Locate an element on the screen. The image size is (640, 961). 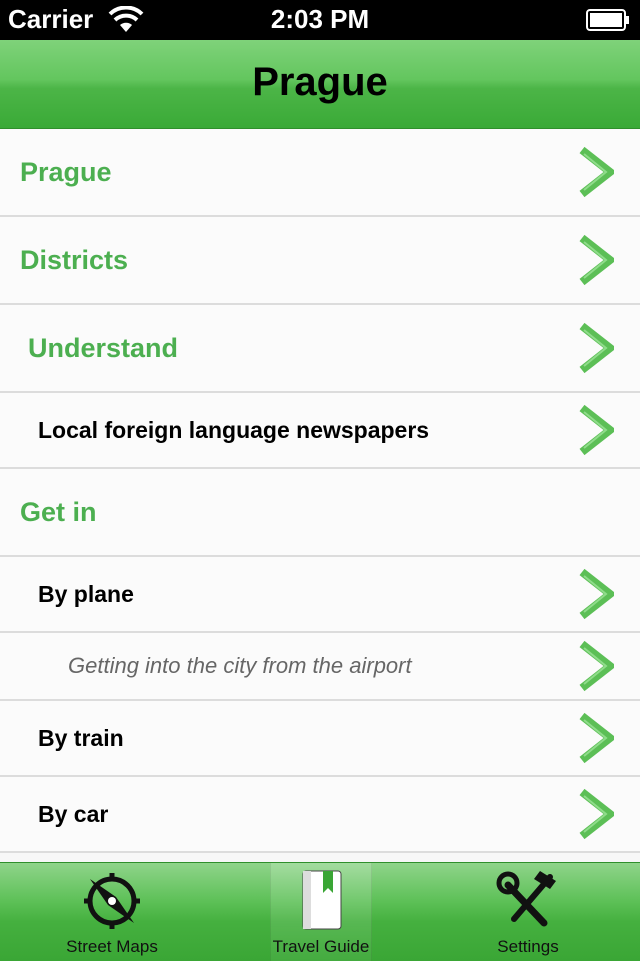
row-label: Prague is located at coordinates (66, 171).